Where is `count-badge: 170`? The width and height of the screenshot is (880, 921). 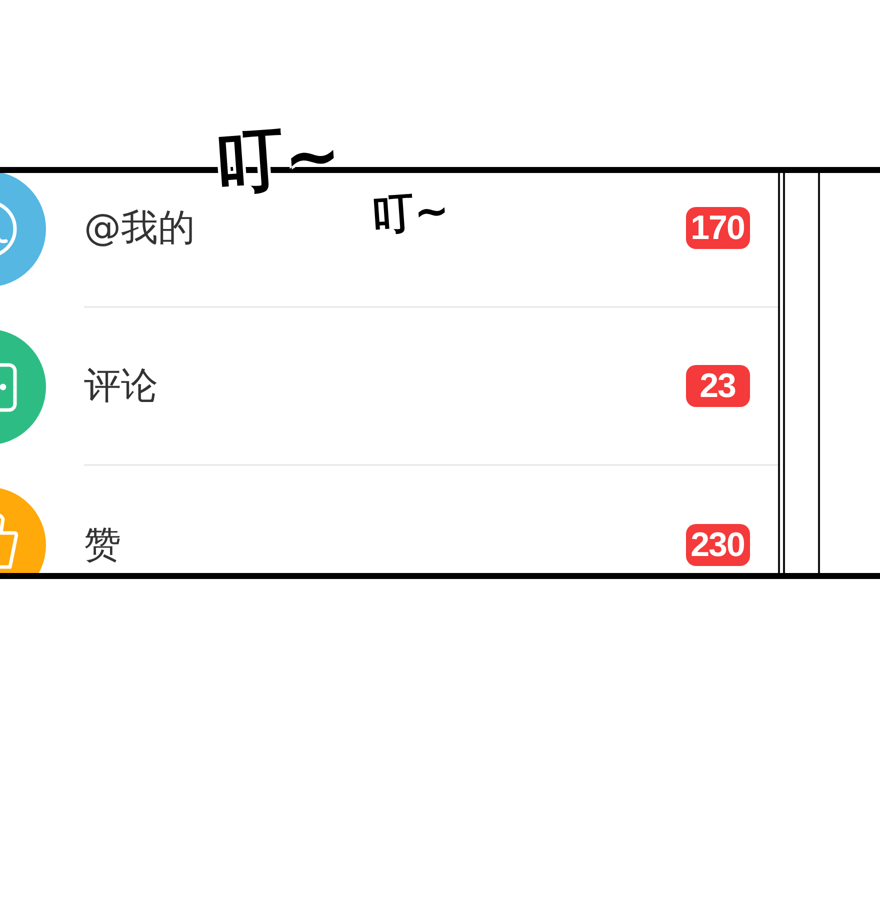 count-badge: 170 is located at coordinates (718, 228).